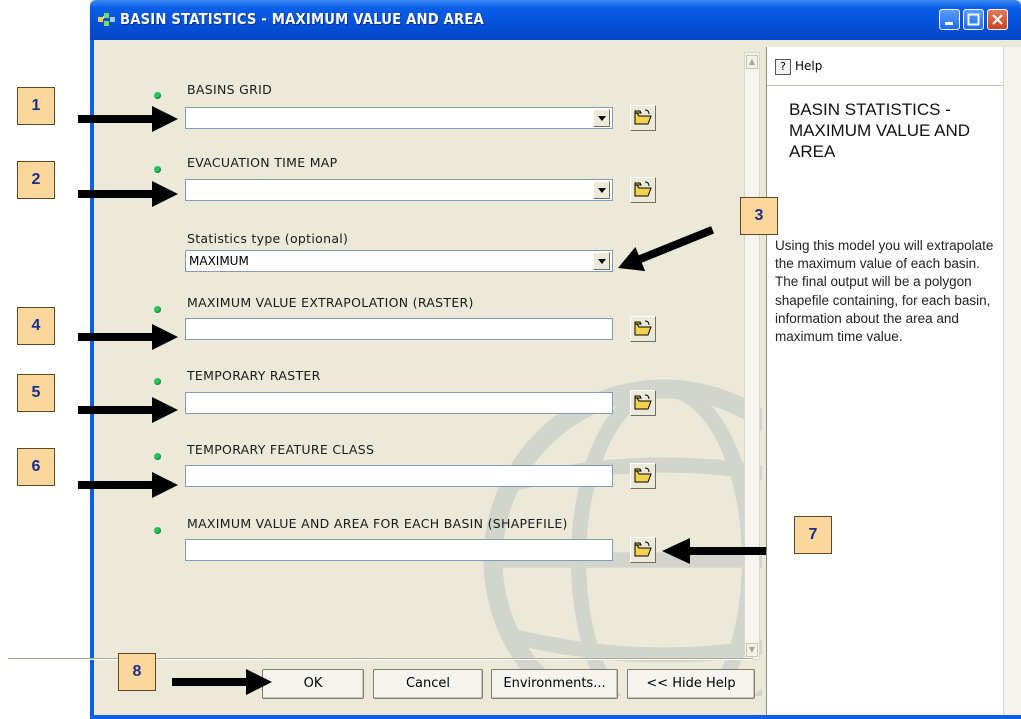  Describe the element at coordinates (399, 118) in the screenshot. I see `basins-grid-input` at that location.